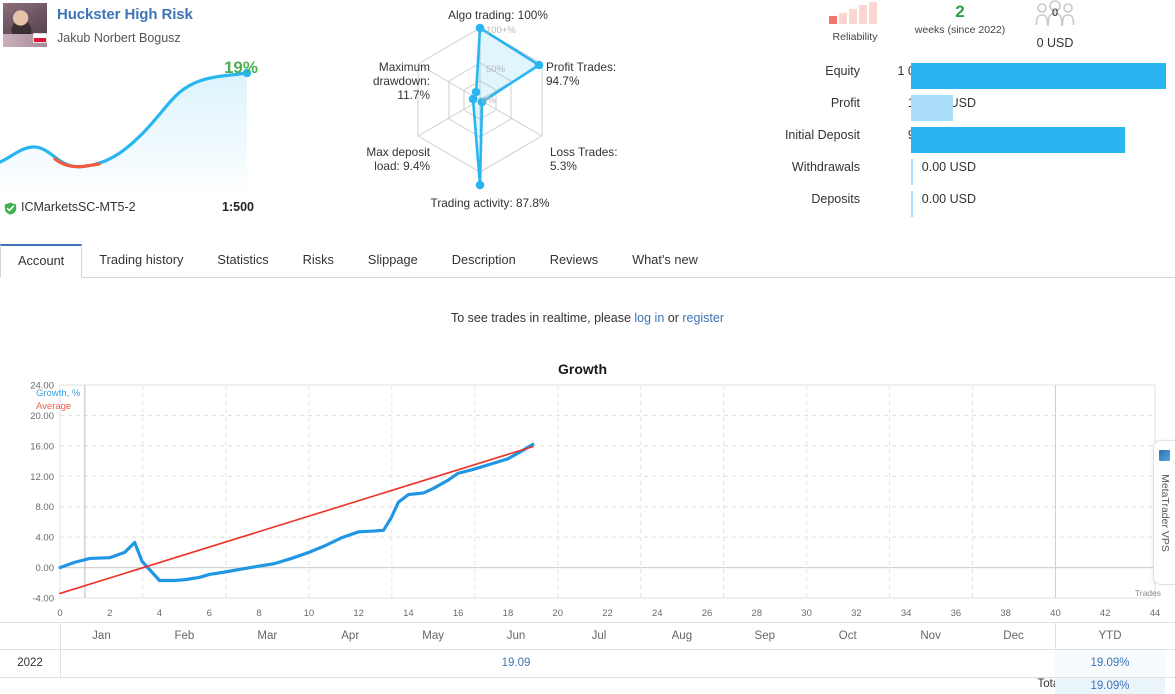  I want to click on y-axis-tick-label: 20.00, so click(42, 416).